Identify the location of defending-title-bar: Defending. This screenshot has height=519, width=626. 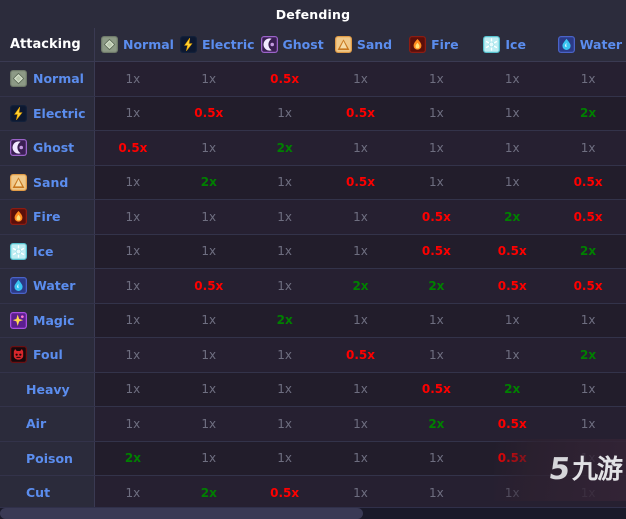
(313, 14).